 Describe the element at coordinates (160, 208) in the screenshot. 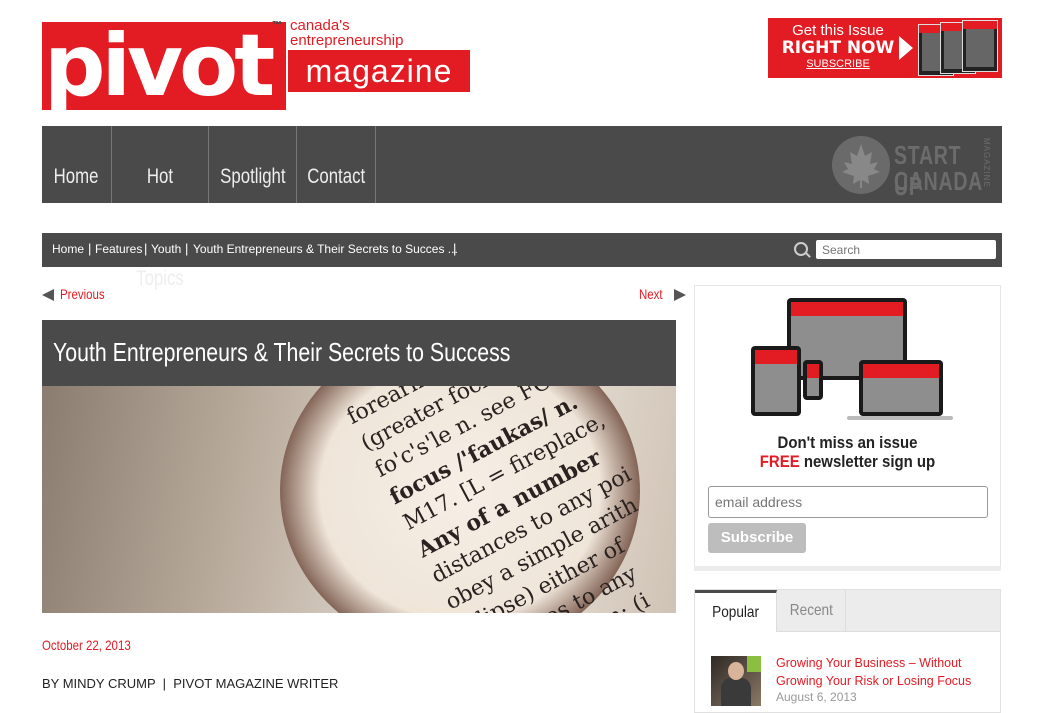

I see `nav-item-hot-topics: Hot Topics` at that location.